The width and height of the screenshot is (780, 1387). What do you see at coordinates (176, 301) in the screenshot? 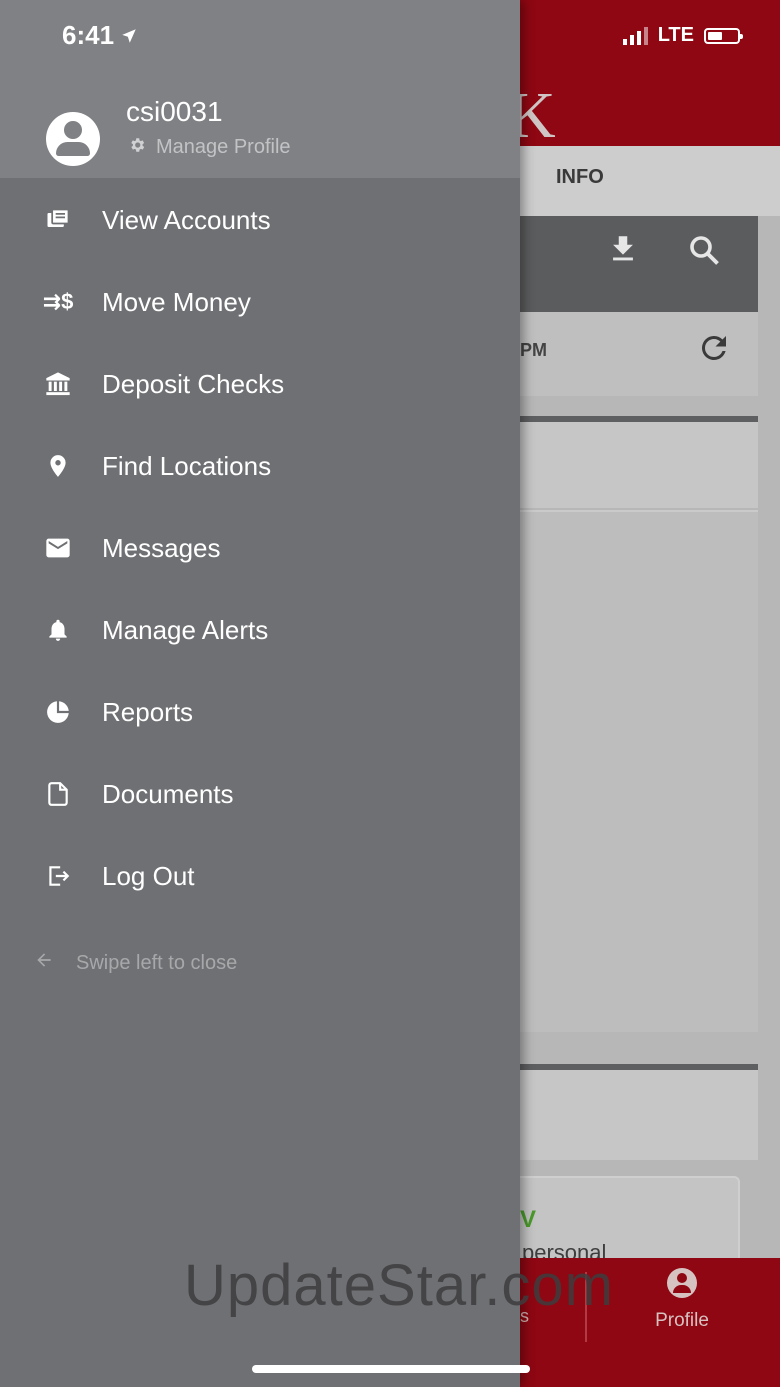
I see `menu-label: Move Money` at bounding box center [176, 301].